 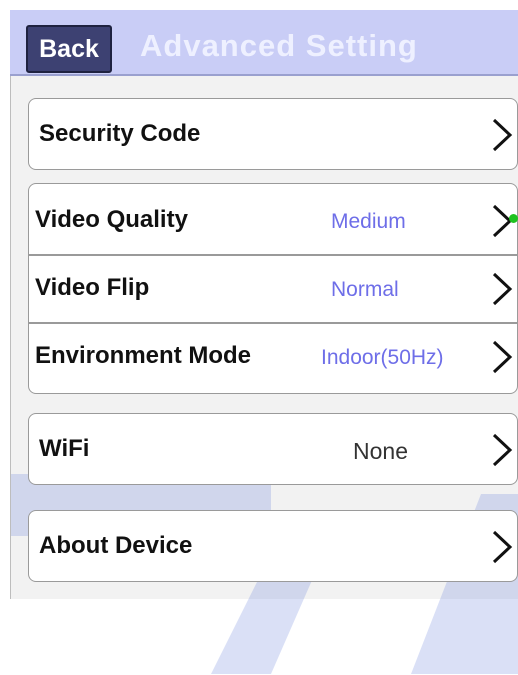 What do you see at coordinates (273, 357) in the screenshot?
I see `environment-mode-row: Environment Mode Indoor(50Hz)` at bounding box center [273, 357].